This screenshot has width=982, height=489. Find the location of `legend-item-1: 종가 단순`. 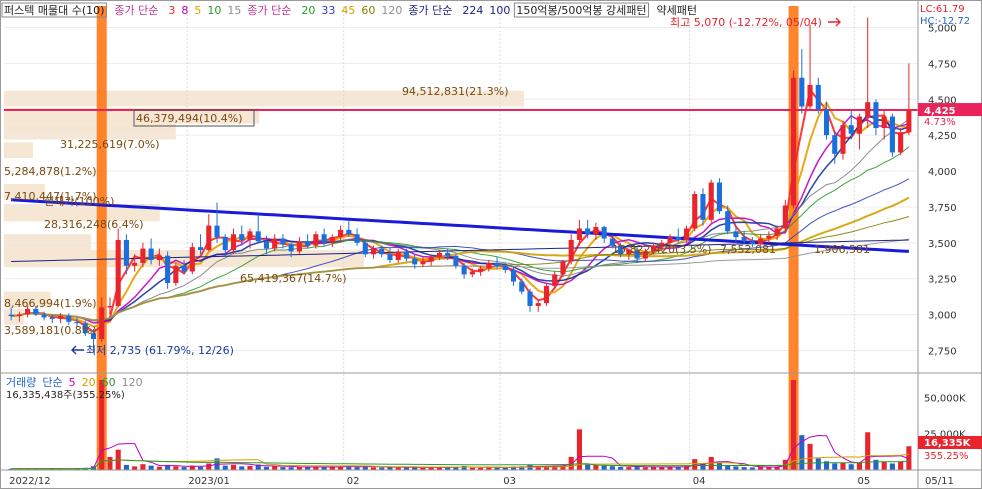

legend-item-1: 종가 단순 is located at coordinates (136, 10).